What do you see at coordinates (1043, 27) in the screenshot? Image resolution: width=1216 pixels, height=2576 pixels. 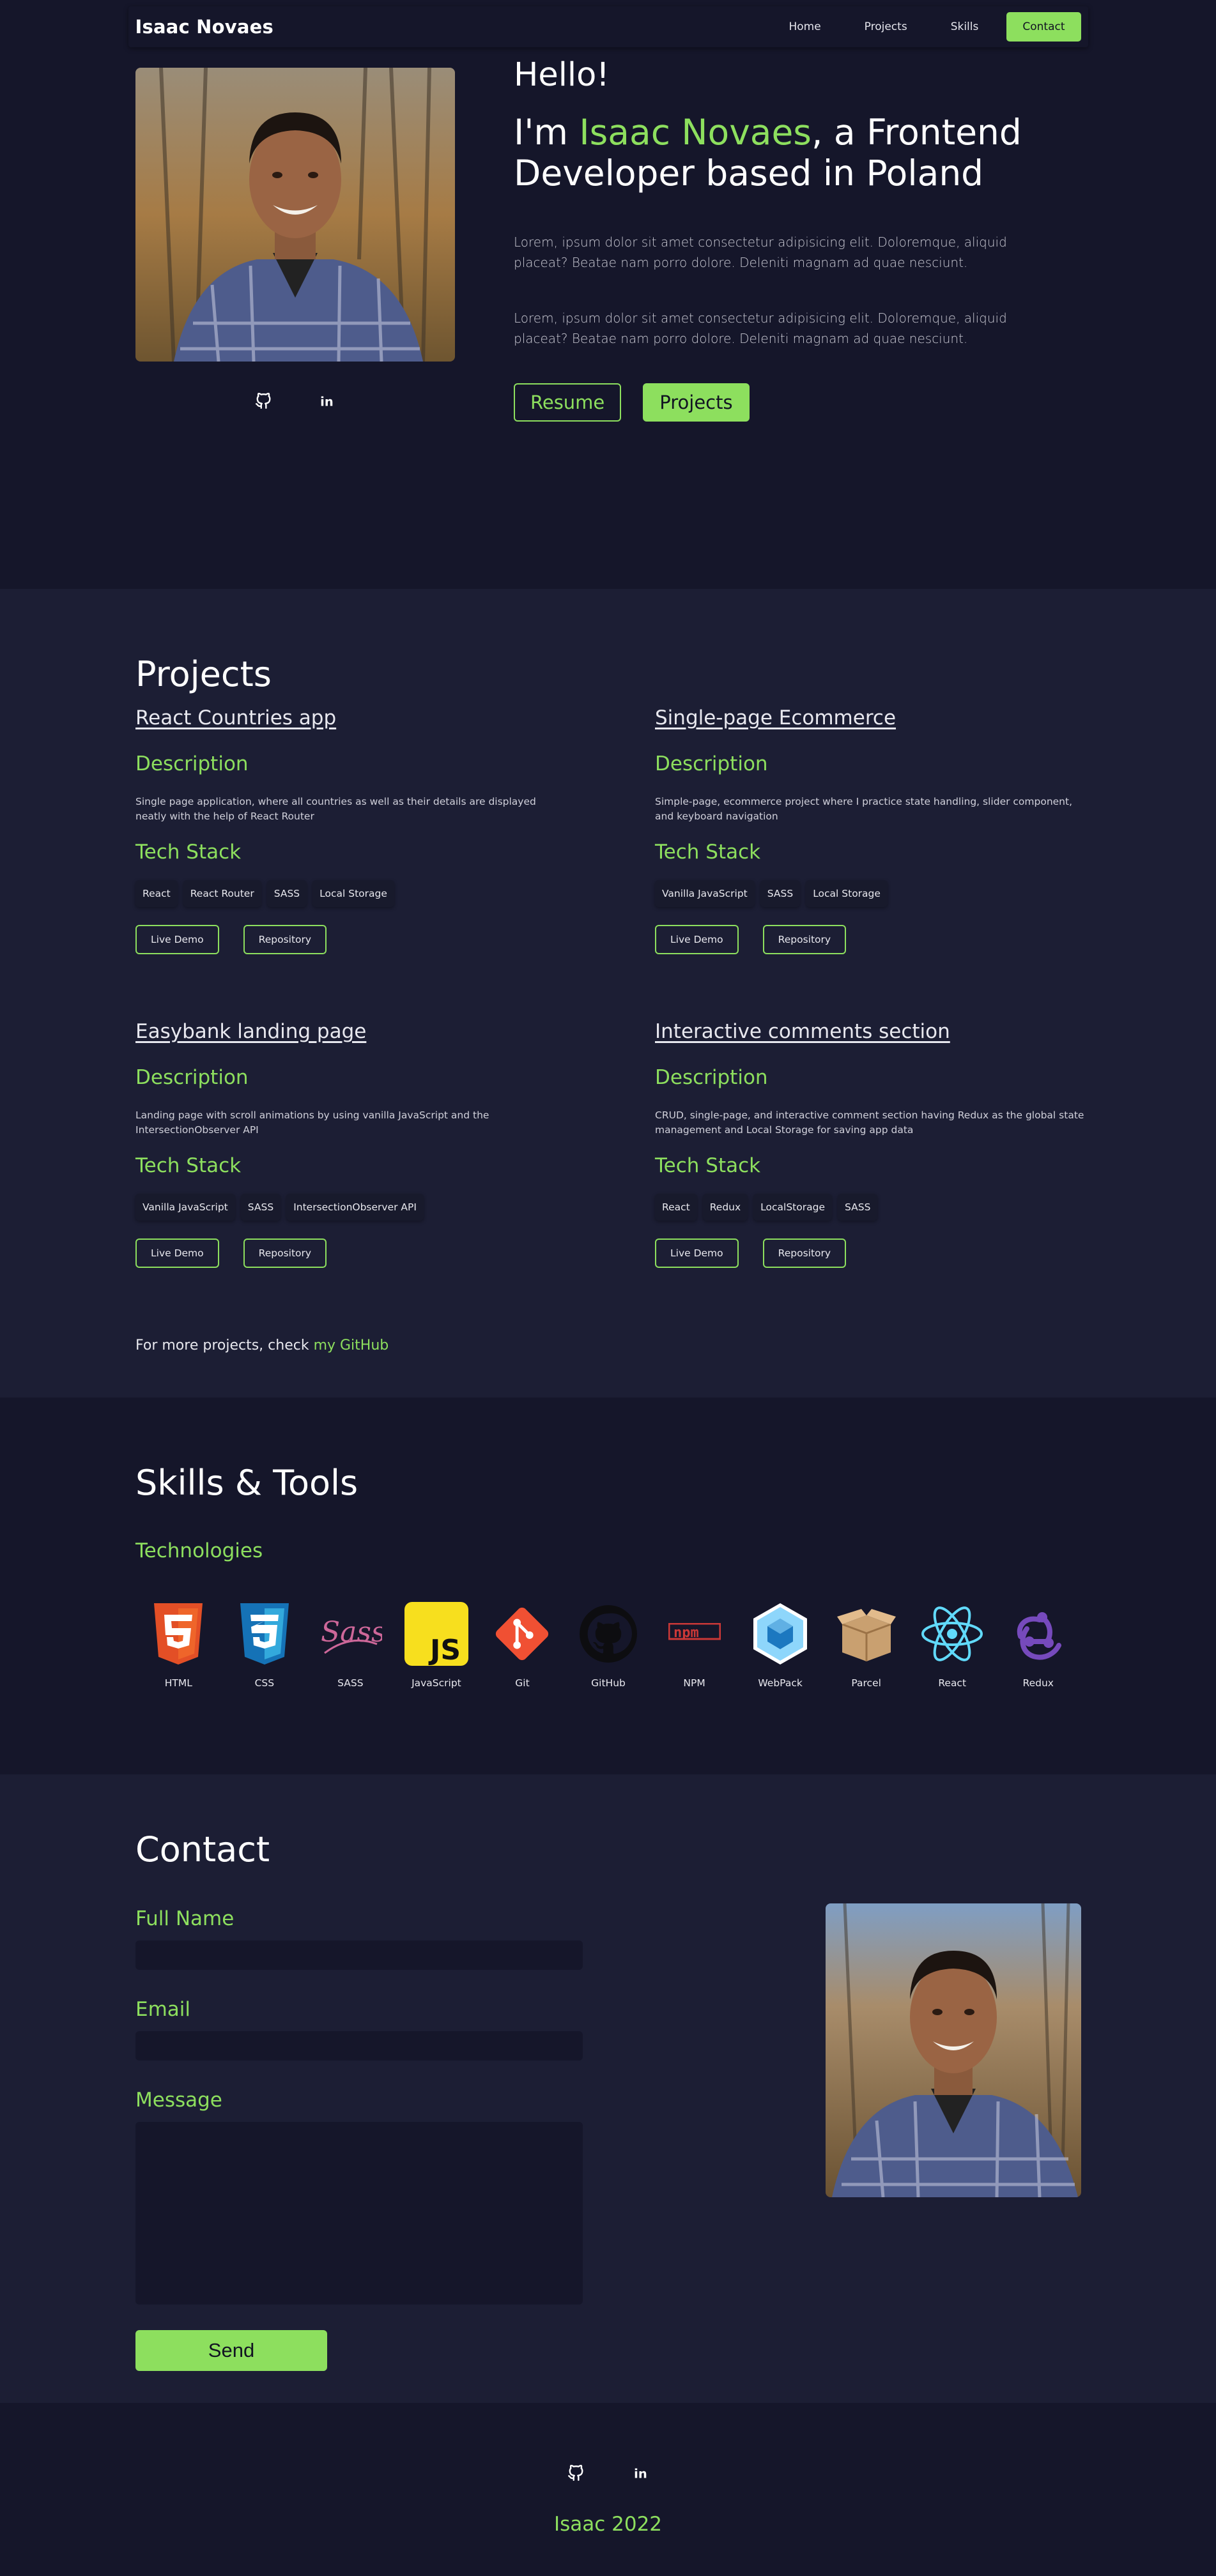 I see `nav-contact-button: Contact` at bounding box center [1043, 27].